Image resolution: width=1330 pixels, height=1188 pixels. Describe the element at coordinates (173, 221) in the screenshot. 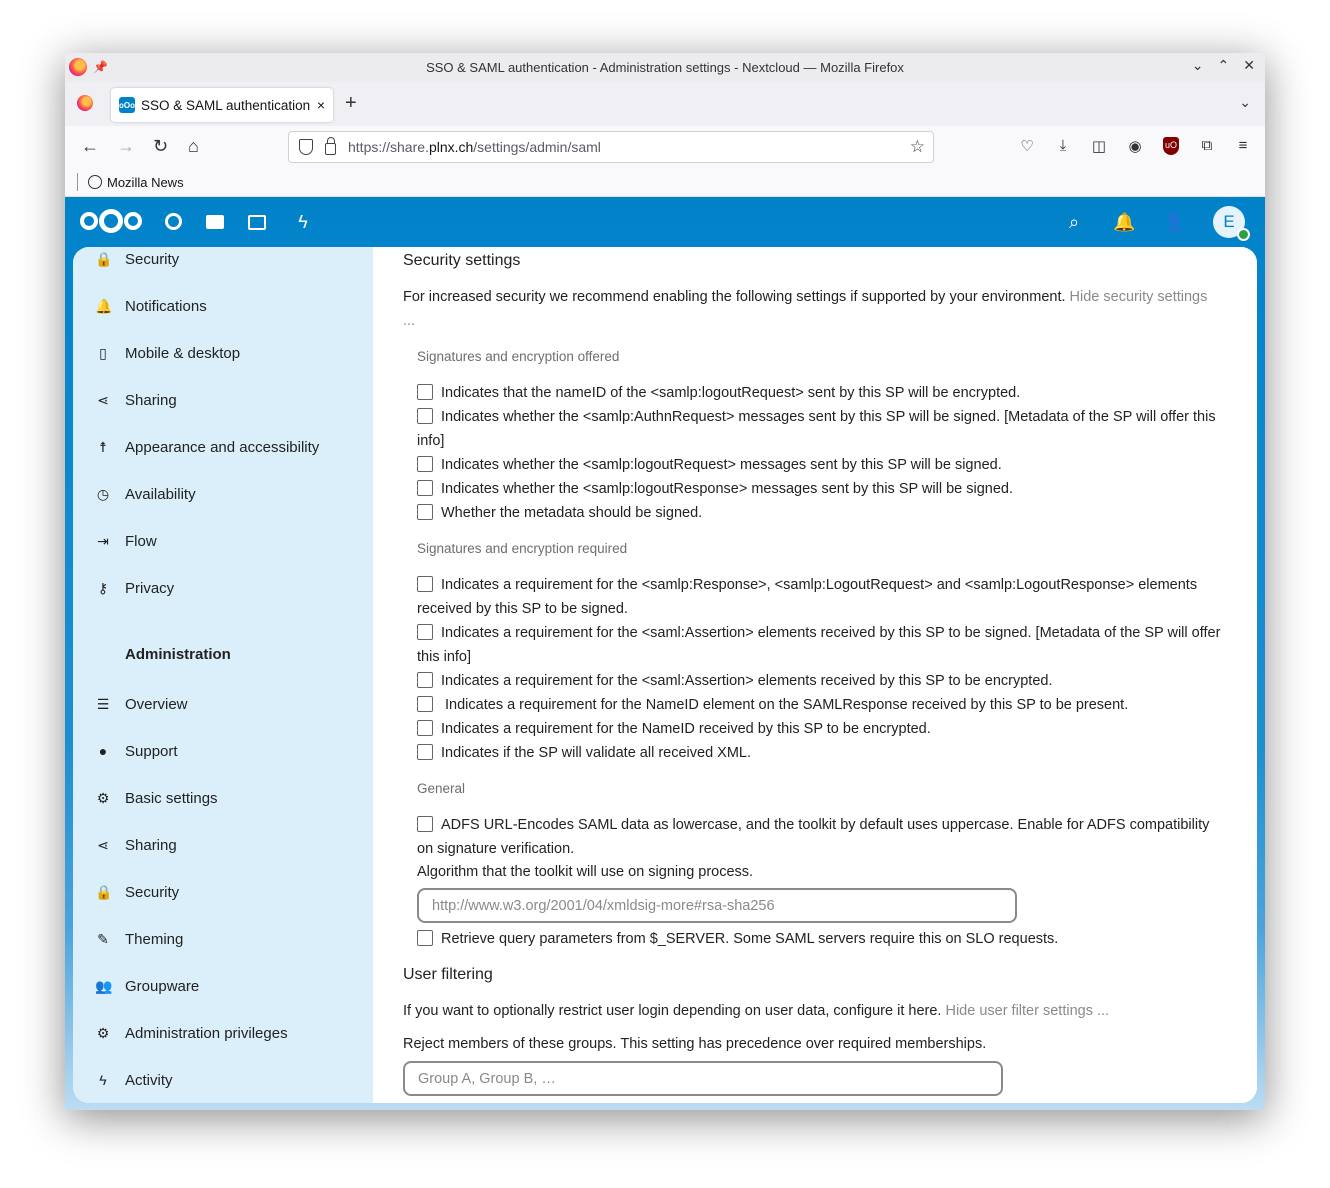

I see `dashboard-icon` at that location.